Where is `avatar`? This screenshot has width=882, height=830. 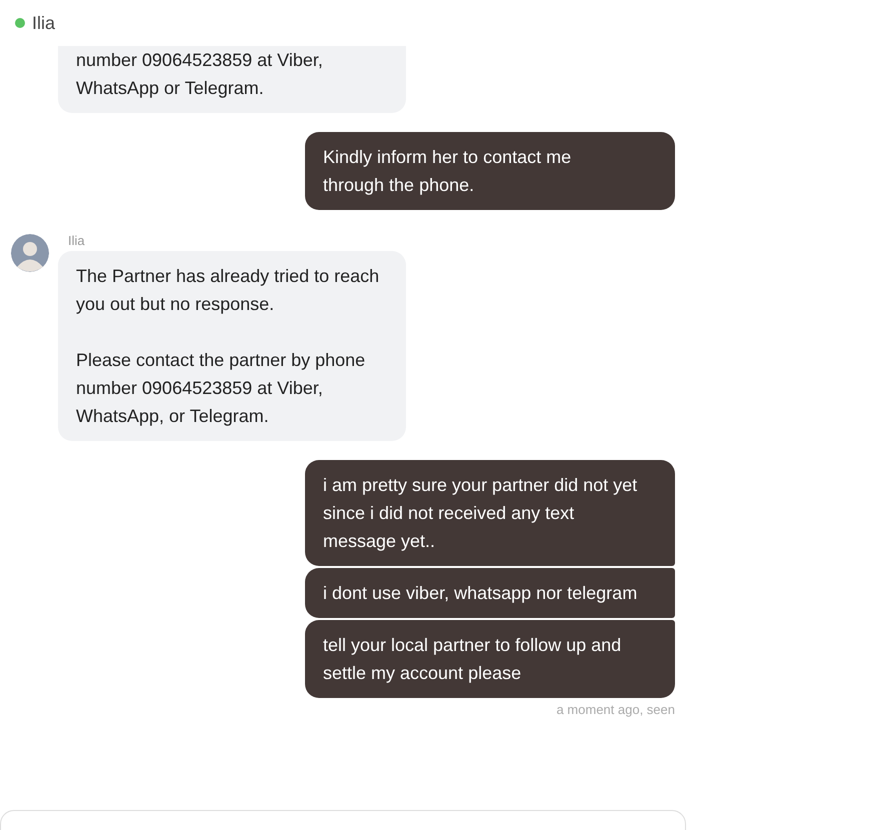 avatar is located at coordinates (30, 253).